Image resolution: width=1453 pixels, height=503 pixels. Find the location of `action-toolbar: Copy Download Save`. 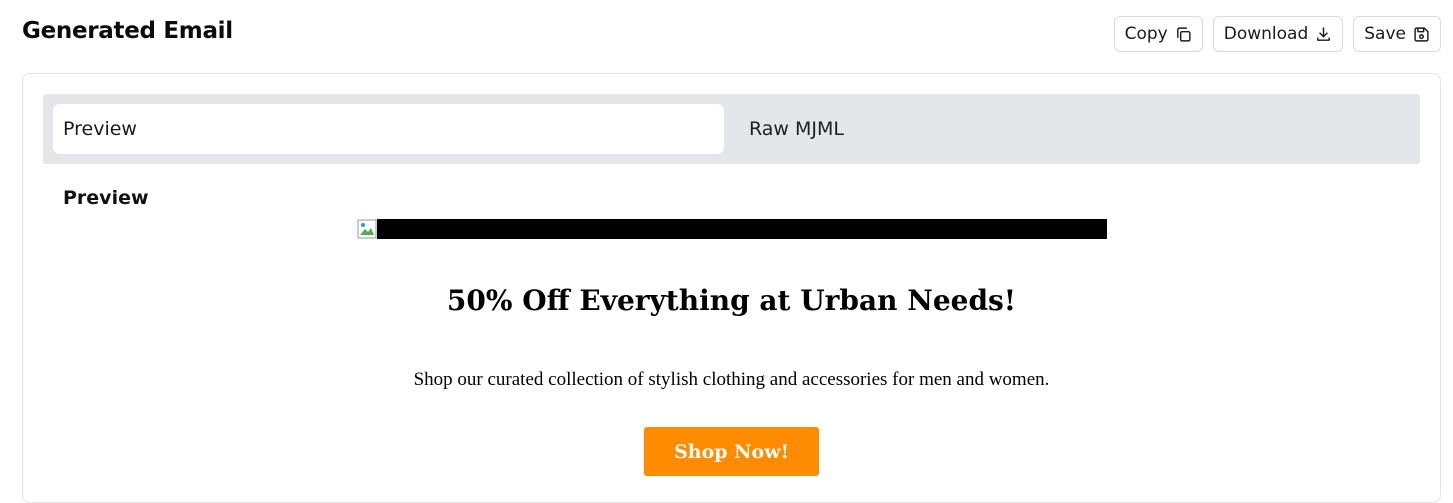

action-toolbar: Copy Download Save is located at coordinates (1277, 34).